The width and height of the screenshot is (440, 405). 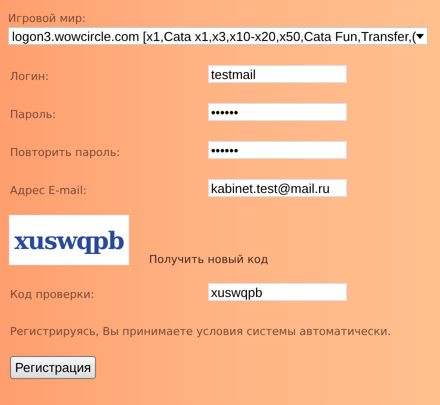 What do you see at coordinates (218, 36) in the screenshot?
I see `world-select: logon3.wowcircle.com [x1,Cata x1,x3,x10-x20,x50,Cata Fun,Transfer,(` at bounding box center [218, 36].